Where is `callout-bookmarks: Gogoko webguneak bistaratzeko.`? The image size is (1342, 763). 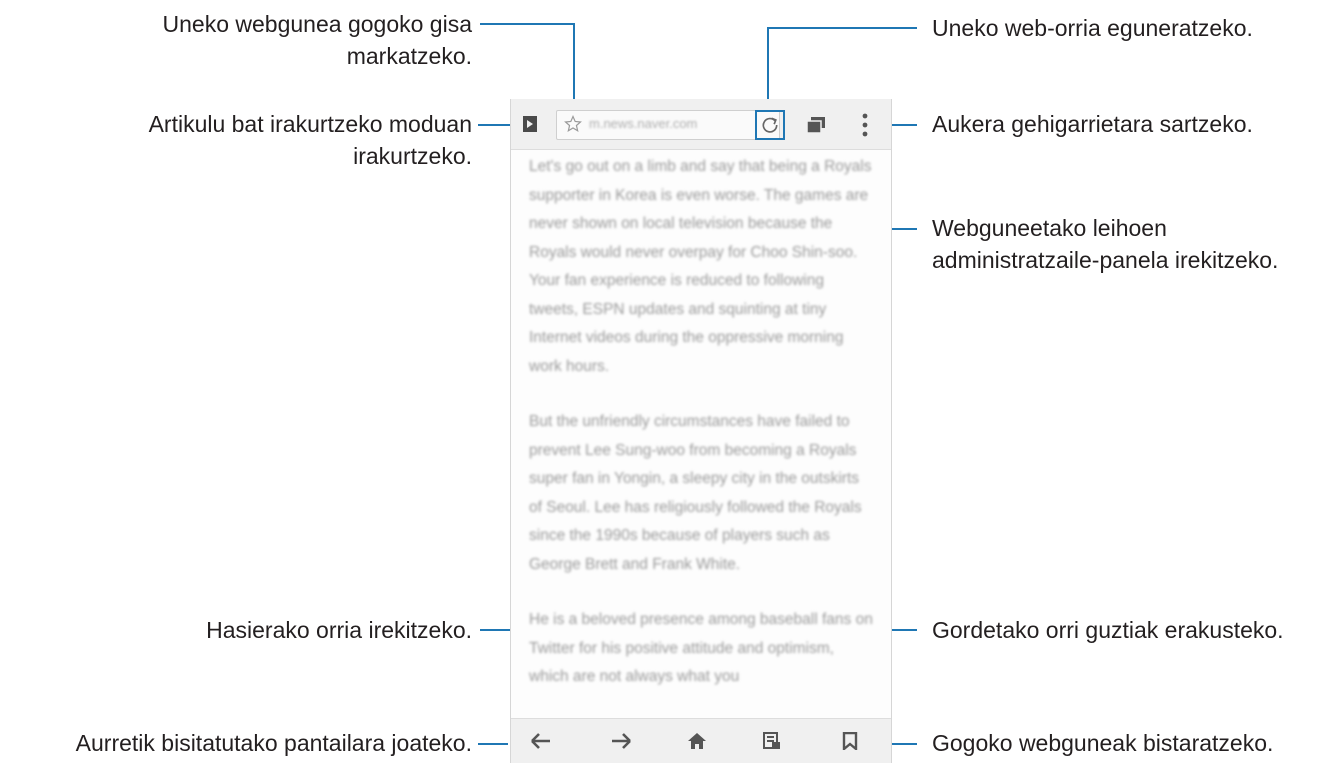 callout-bookmarks: Gogoko webguneak bistaratzeko. is located at coordinates (1102, 743).